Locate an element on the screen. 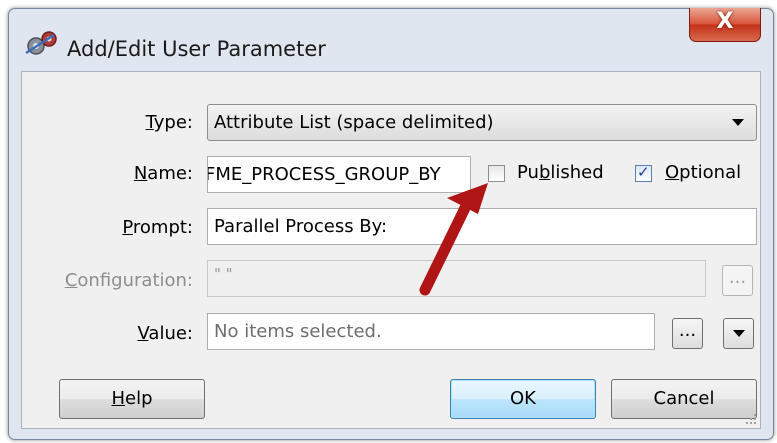 The height and width of the screenshot is (443, 777). type-dropdown: Attribute List (space delimited) is located at coordinates (482, 122).